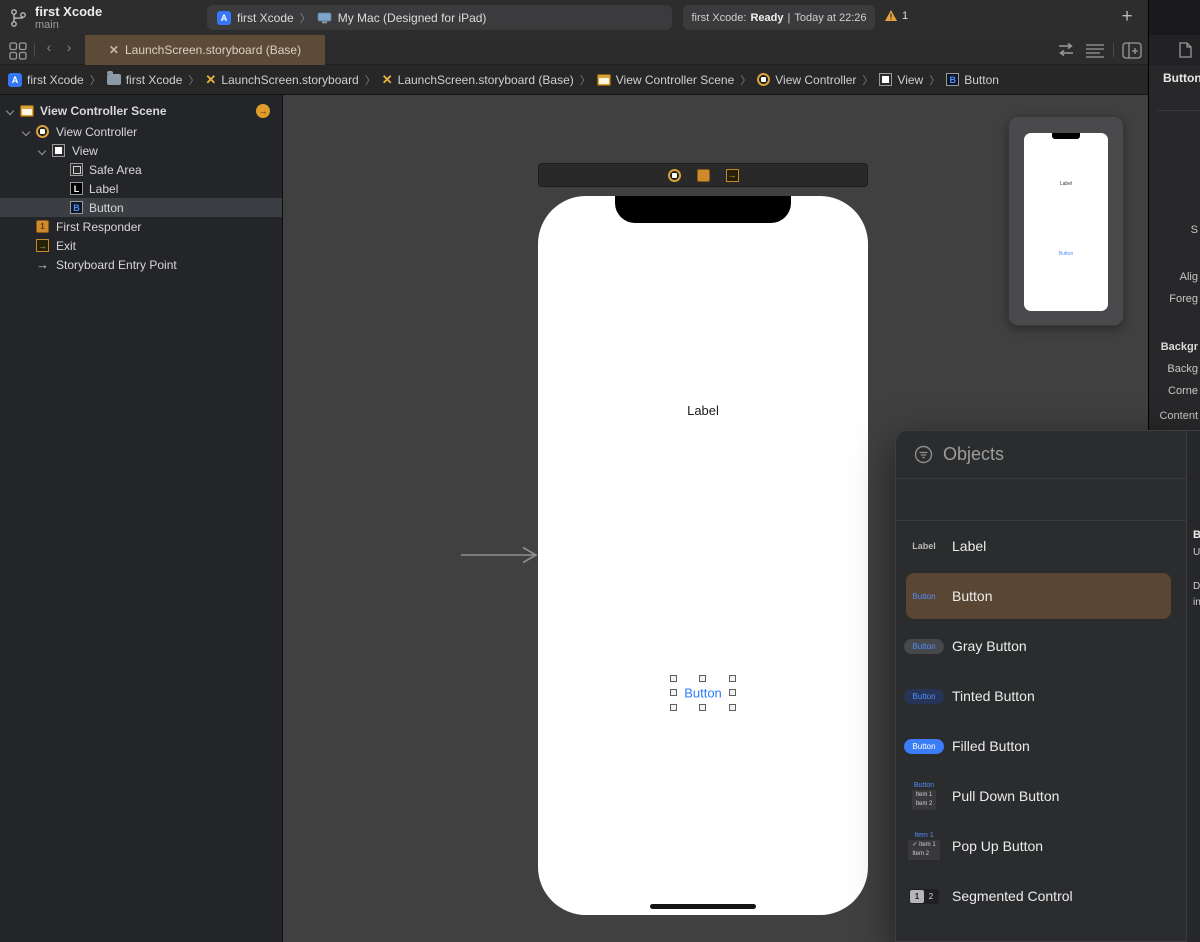 This screenshot has height=942, width=1200. Describe the element at coordinates (15, 79) in the screenshot. I see `project-icon: A` at that location.